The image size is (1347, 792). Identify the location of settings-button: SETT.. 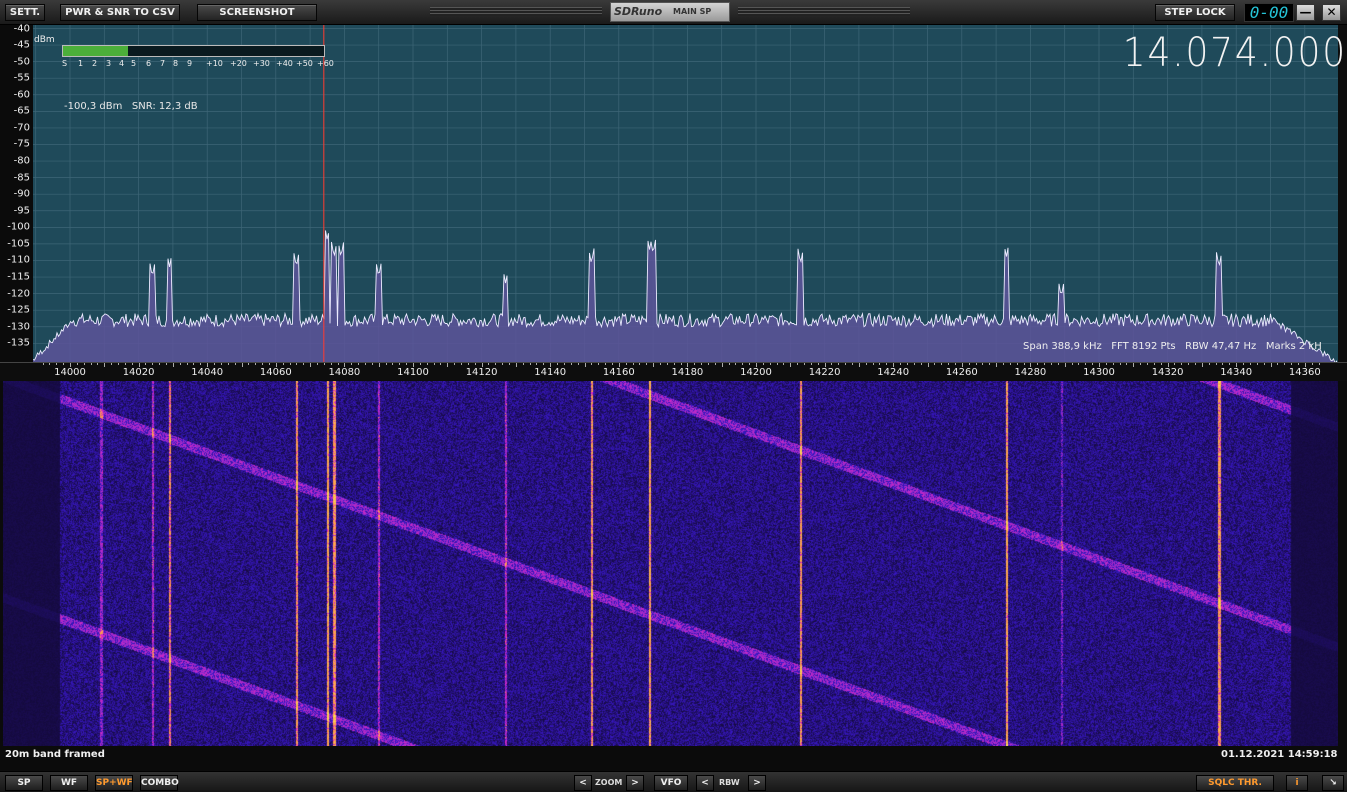
(25, 12).